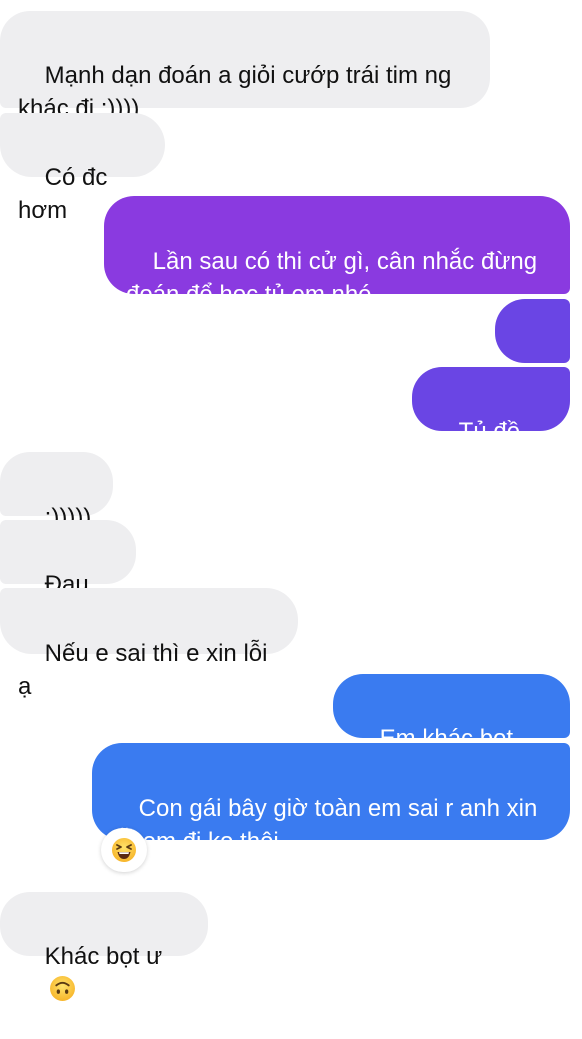  I want to click on laughing-squint-face-emoji, so click(124, 850).